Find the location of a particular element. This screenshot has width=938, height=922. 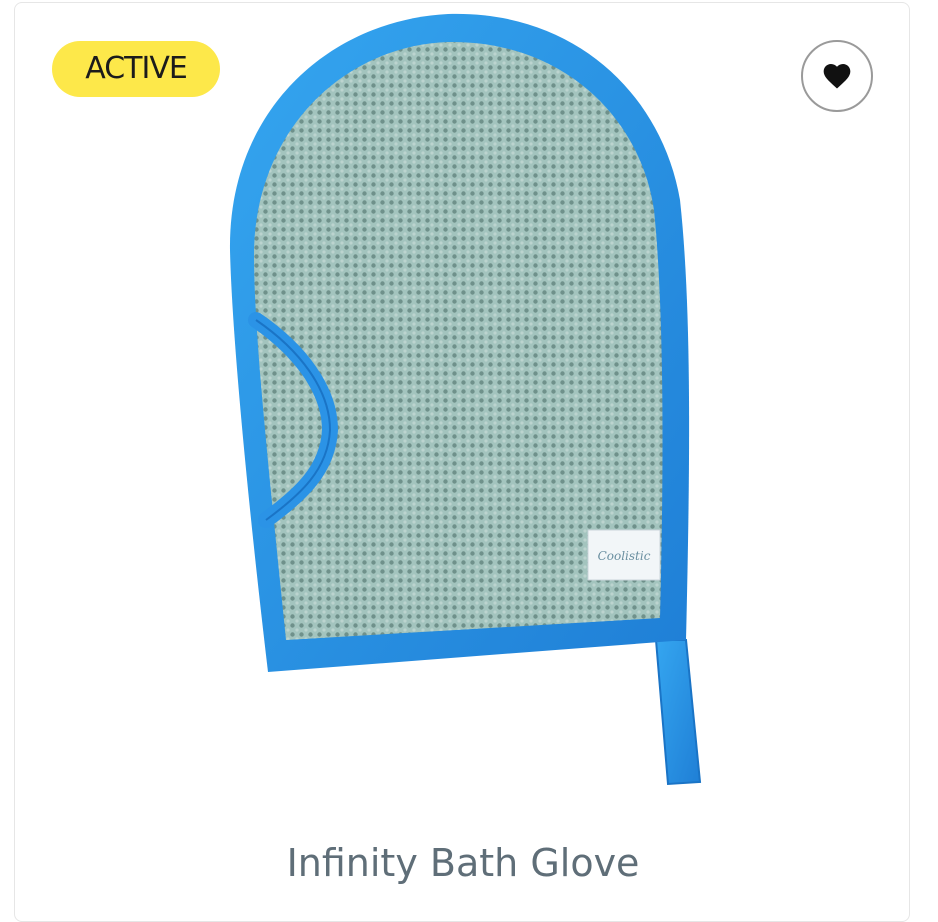

label-tag-text: Coolistic is located at coordinates (624, 556).